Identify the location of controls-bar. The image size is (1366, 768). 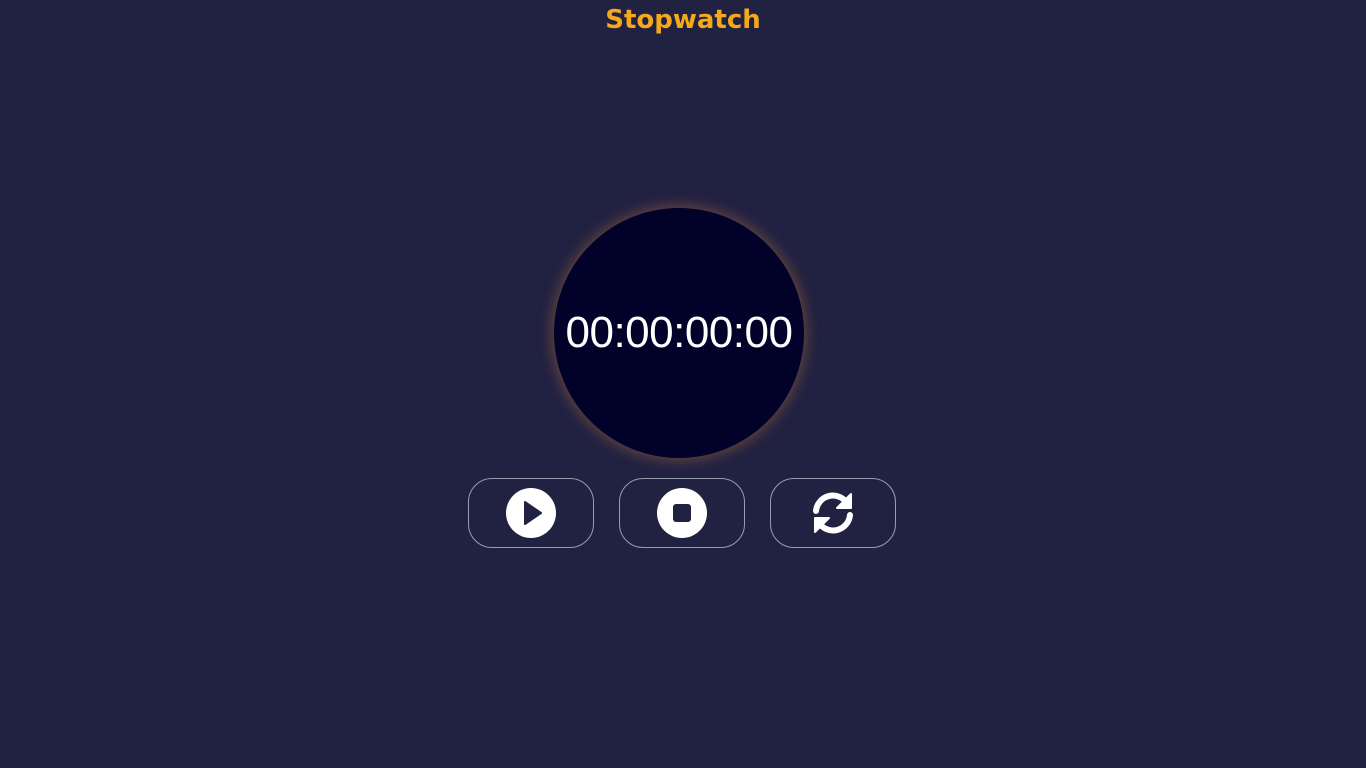
(683, 514).